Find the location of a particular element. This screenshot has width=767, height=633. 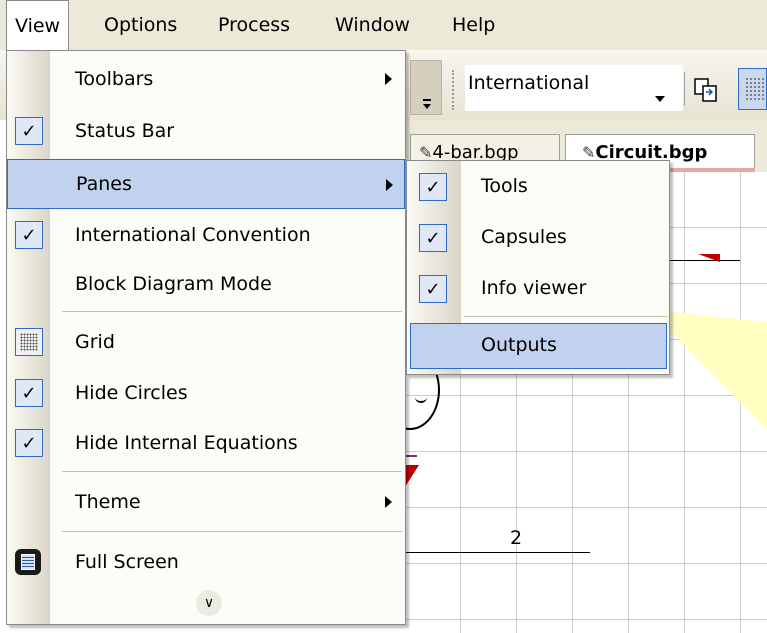

menu-item-status-bar: ✓ Status Bar is located at coordinates (206, 131).